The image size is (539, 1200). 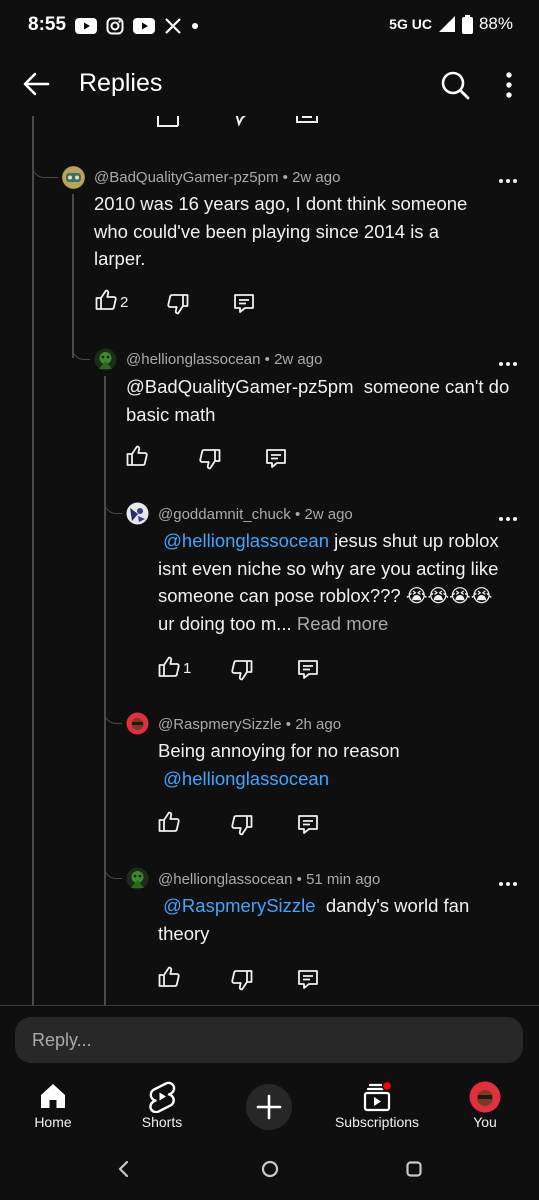 I want to click on like-count: 1, so click(x=187, y=668).